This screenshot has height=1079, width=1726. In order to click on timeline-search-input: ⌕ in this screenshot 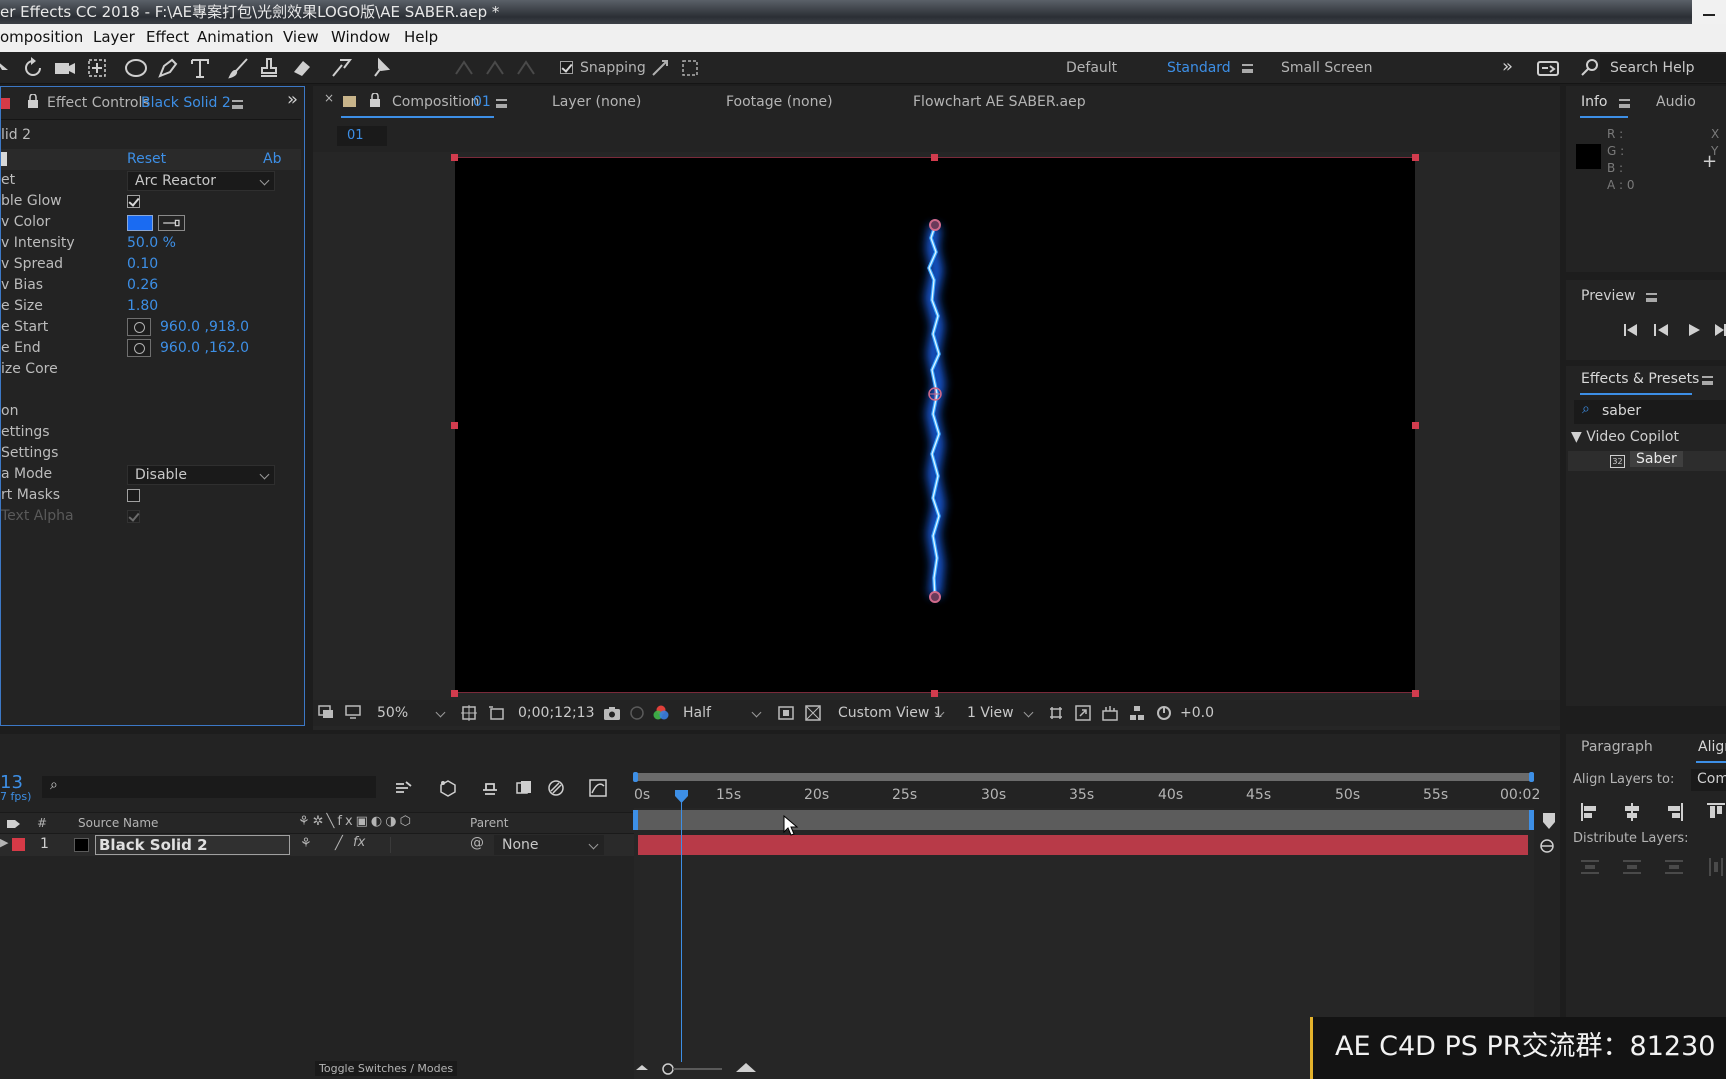, I will do `click(209, 787)`.